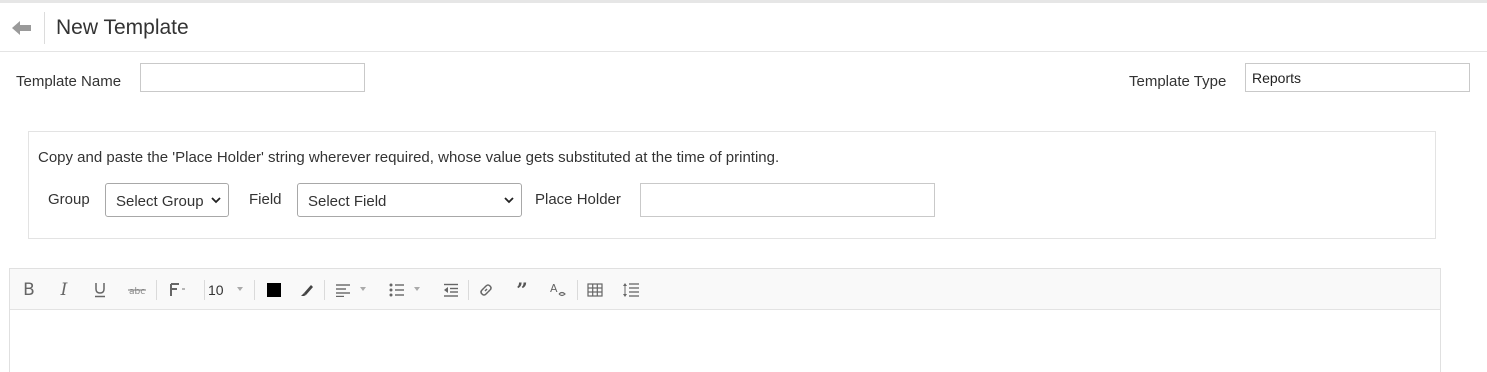 The height and width of the screenshot is (372, 1487). Describe the element at coordinates (409, 200) in the screenshot. I see `field-select: Select Field` at that location.